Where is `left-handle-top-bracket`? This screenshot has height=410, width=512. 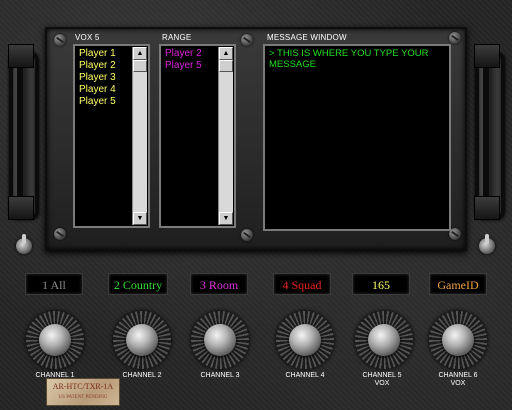 left-handle-top-bracket is located at coordinates (21, 56).